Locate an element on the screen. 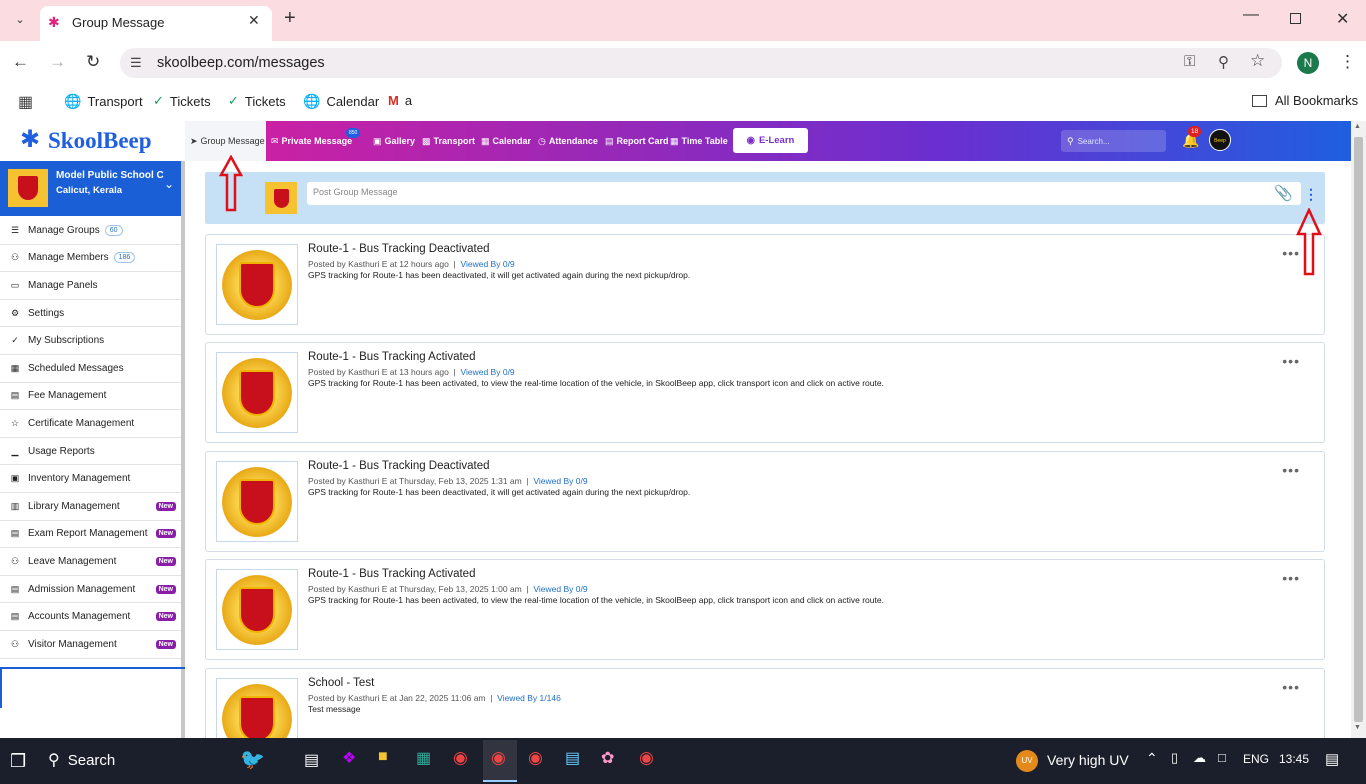  nav-gallery: ▣ Gallery is located at coordinates (394, 141).